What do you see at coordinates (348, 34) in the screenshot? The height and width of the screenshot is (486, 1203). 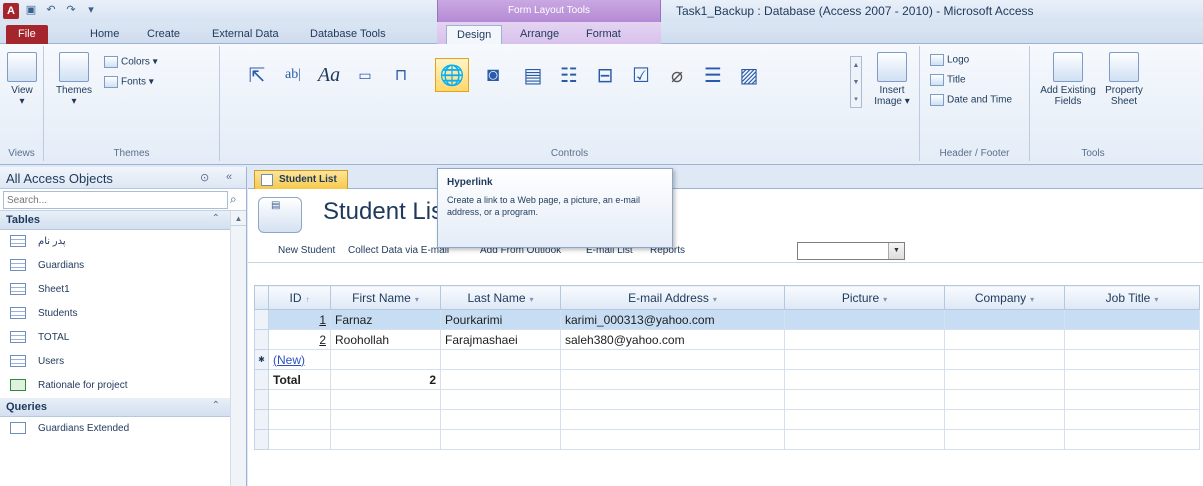 I see `tab-database-tools: Database Tools` at bounding box center [348, 34].